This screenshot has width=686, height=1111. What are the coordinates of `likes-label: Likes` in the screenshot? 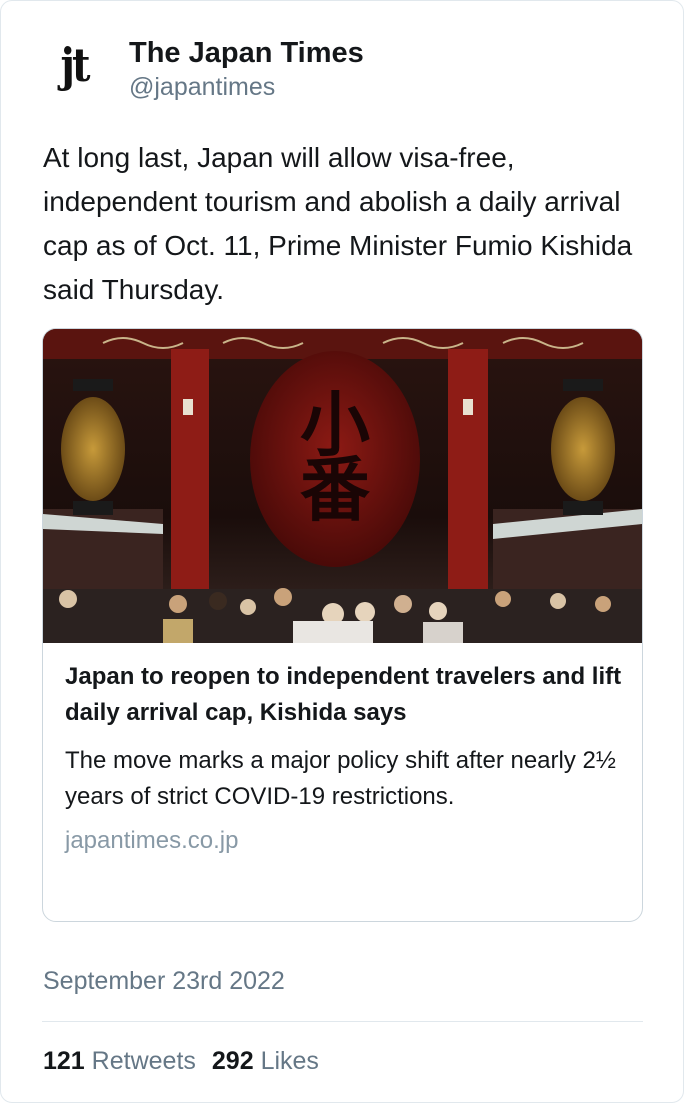 It's located at (289, 1061).